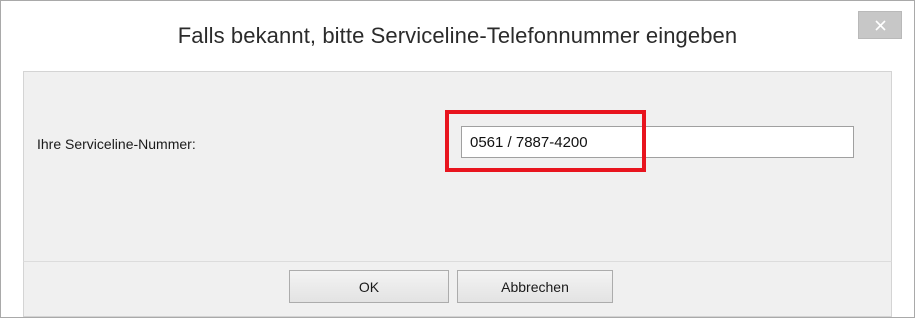 The height and width of the screenshot is (318, 915). What do you see at coordinates (369, 286) in the screenshot?
I see `ok-button: OK` at bounding box center [369, 286].